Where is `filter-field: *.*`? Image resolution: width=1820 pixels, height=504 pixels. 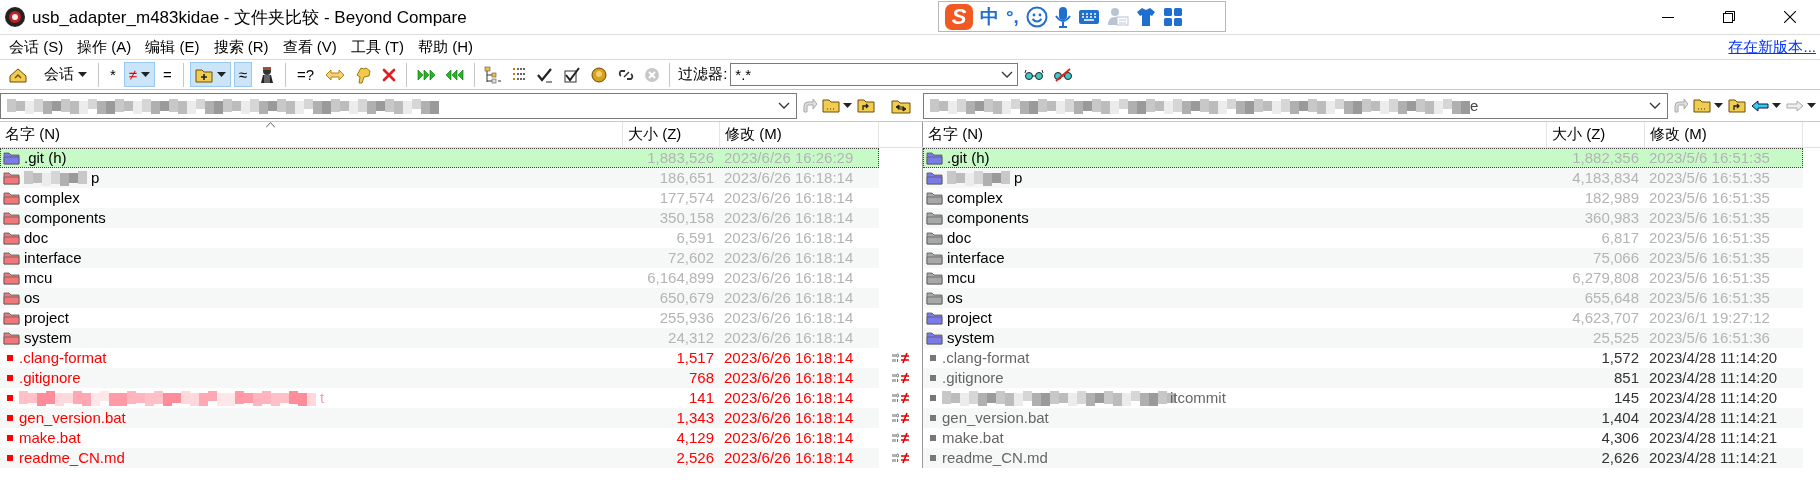
filter-field: *.* is located at coordinates (874, 74).